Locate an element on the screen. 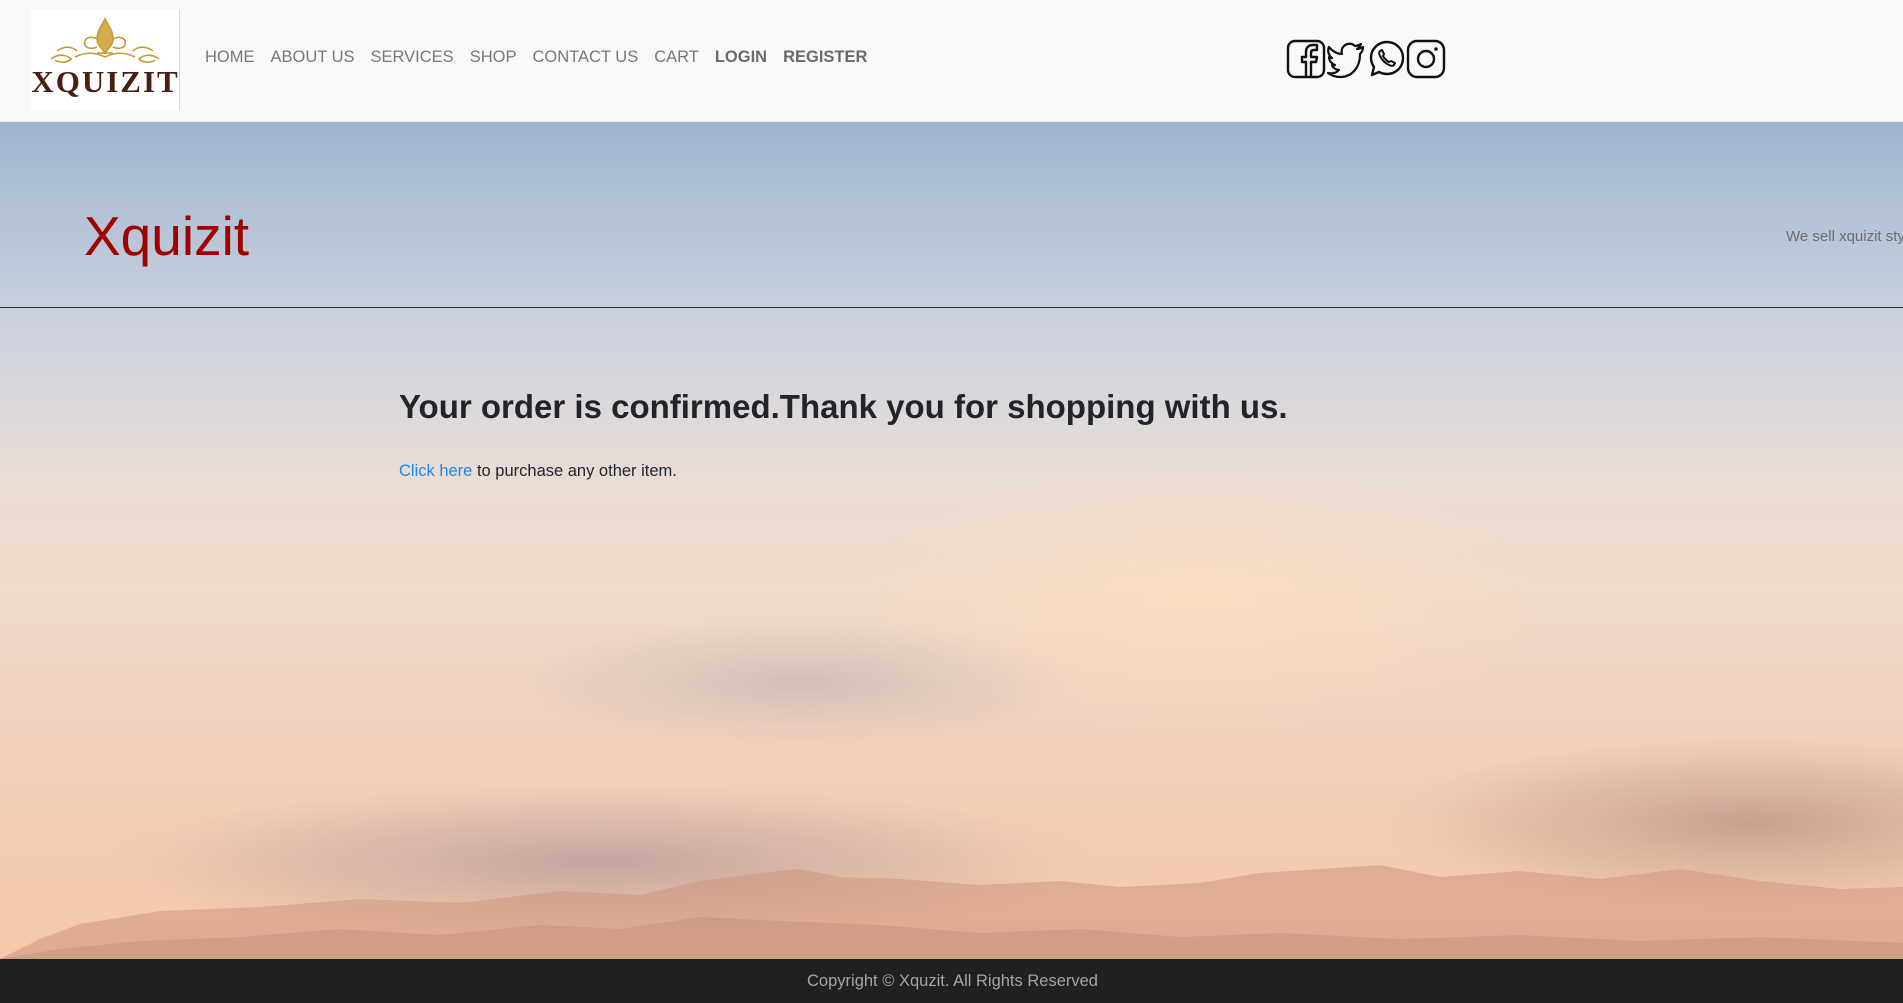  facebook-icon is located at coordinates (1306, 59).